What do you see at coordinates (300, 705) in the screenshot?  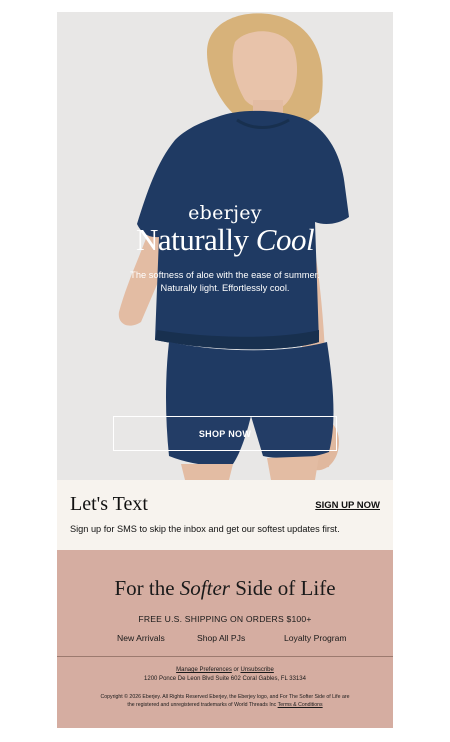 I see `terms-link: Terms & Conditions` at bounding box center [300, 705].